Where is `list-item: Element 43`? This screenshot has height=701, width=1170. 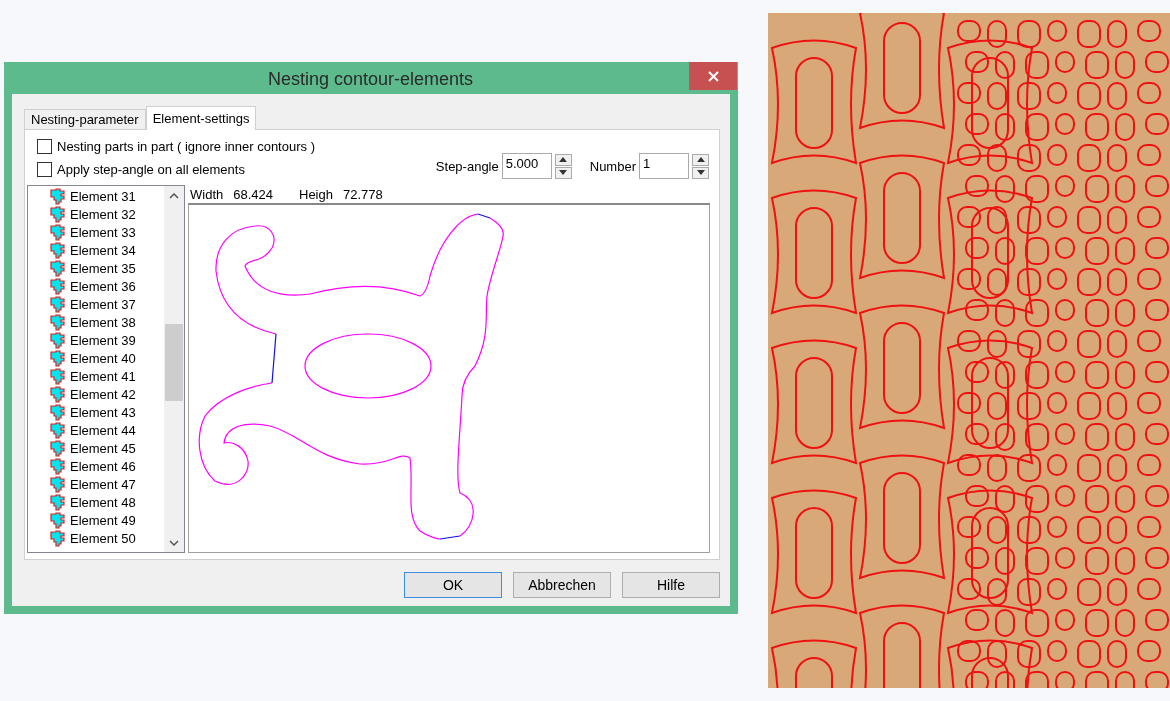
list-item: Element 43 is located at coordinates (107, 412).